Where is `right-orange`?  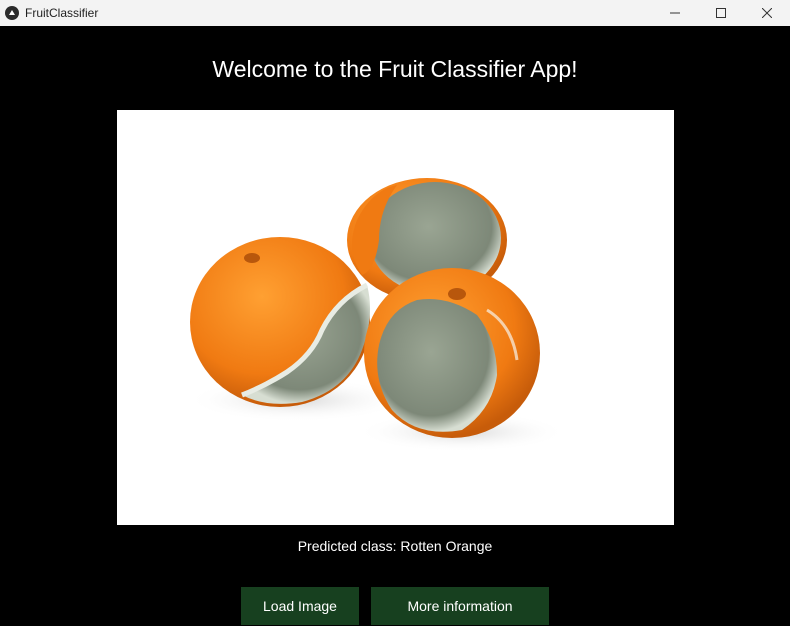
right-orange is located at coordinates (452, 353).